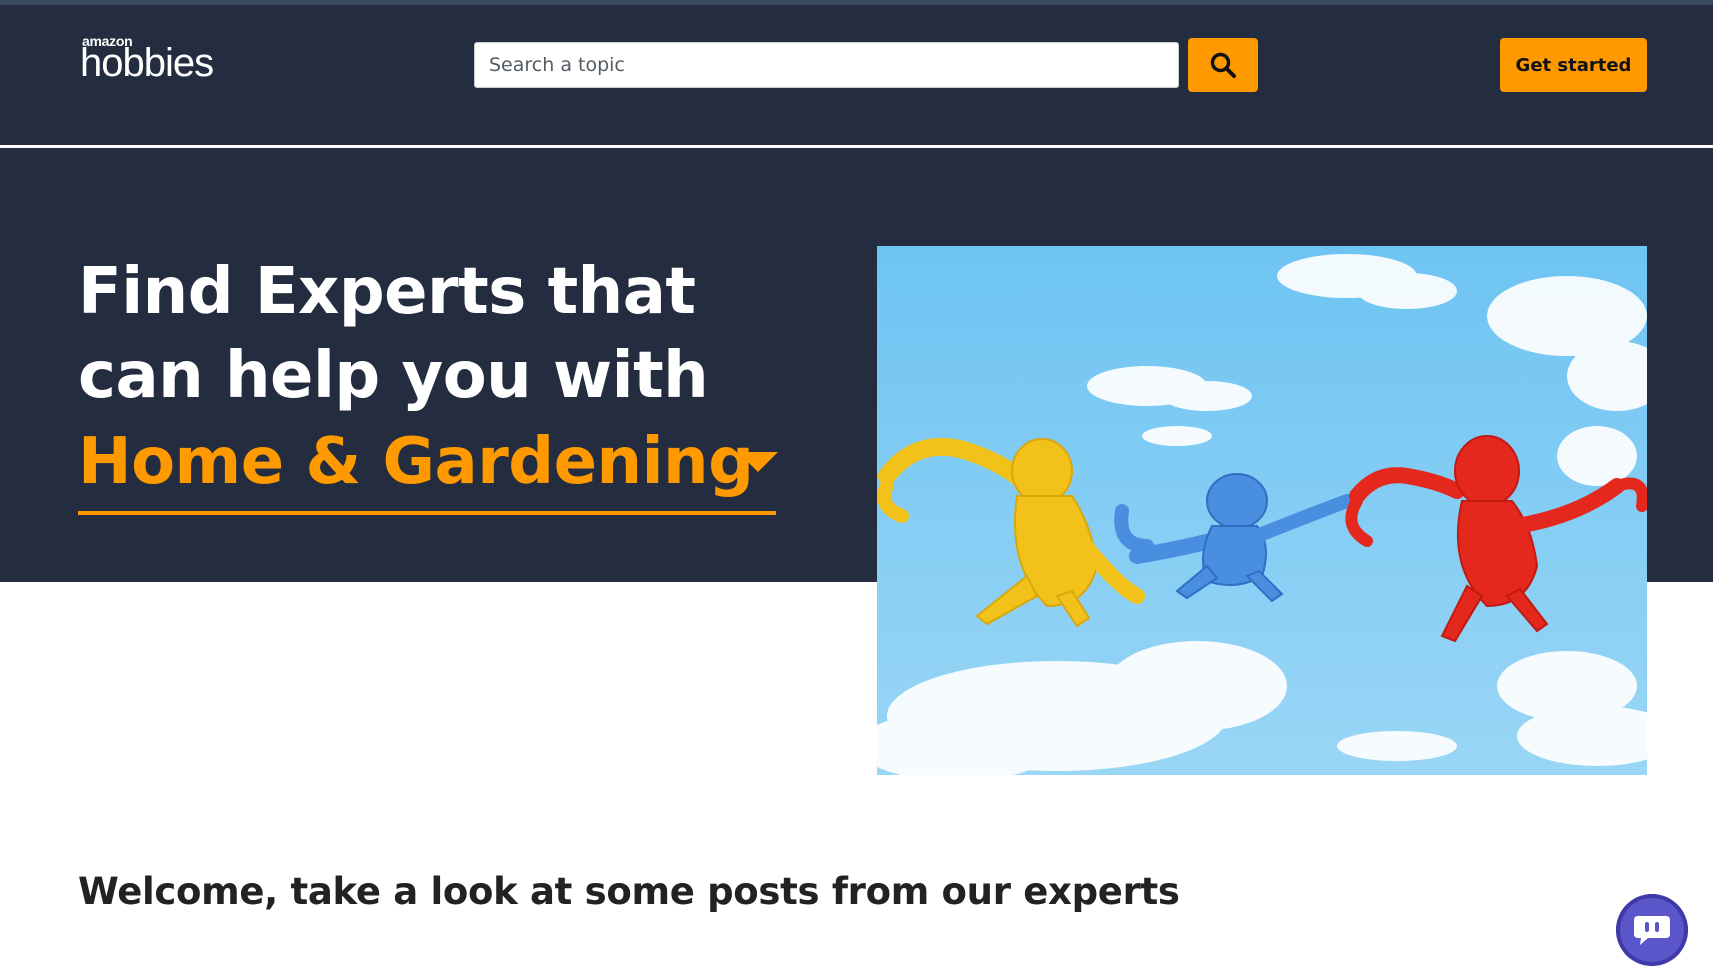 The height and width of the screenshot is (970, 1713). I want to click on search-button, so click(1223, 65).